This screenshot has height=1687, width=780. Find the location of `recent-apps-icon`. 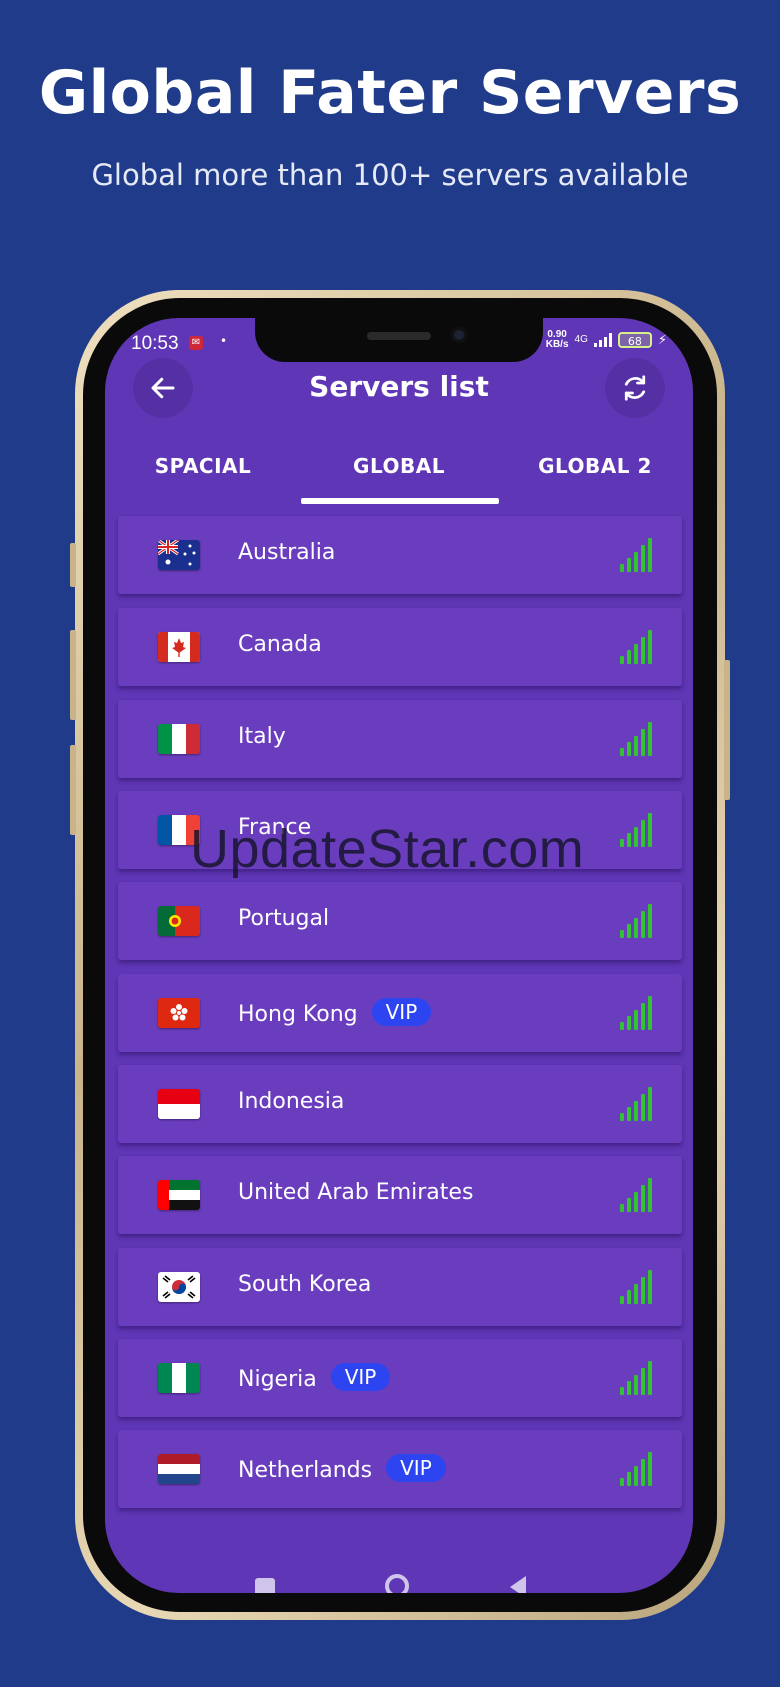

recent-apps-icon is located at coordinates (265, 1585).